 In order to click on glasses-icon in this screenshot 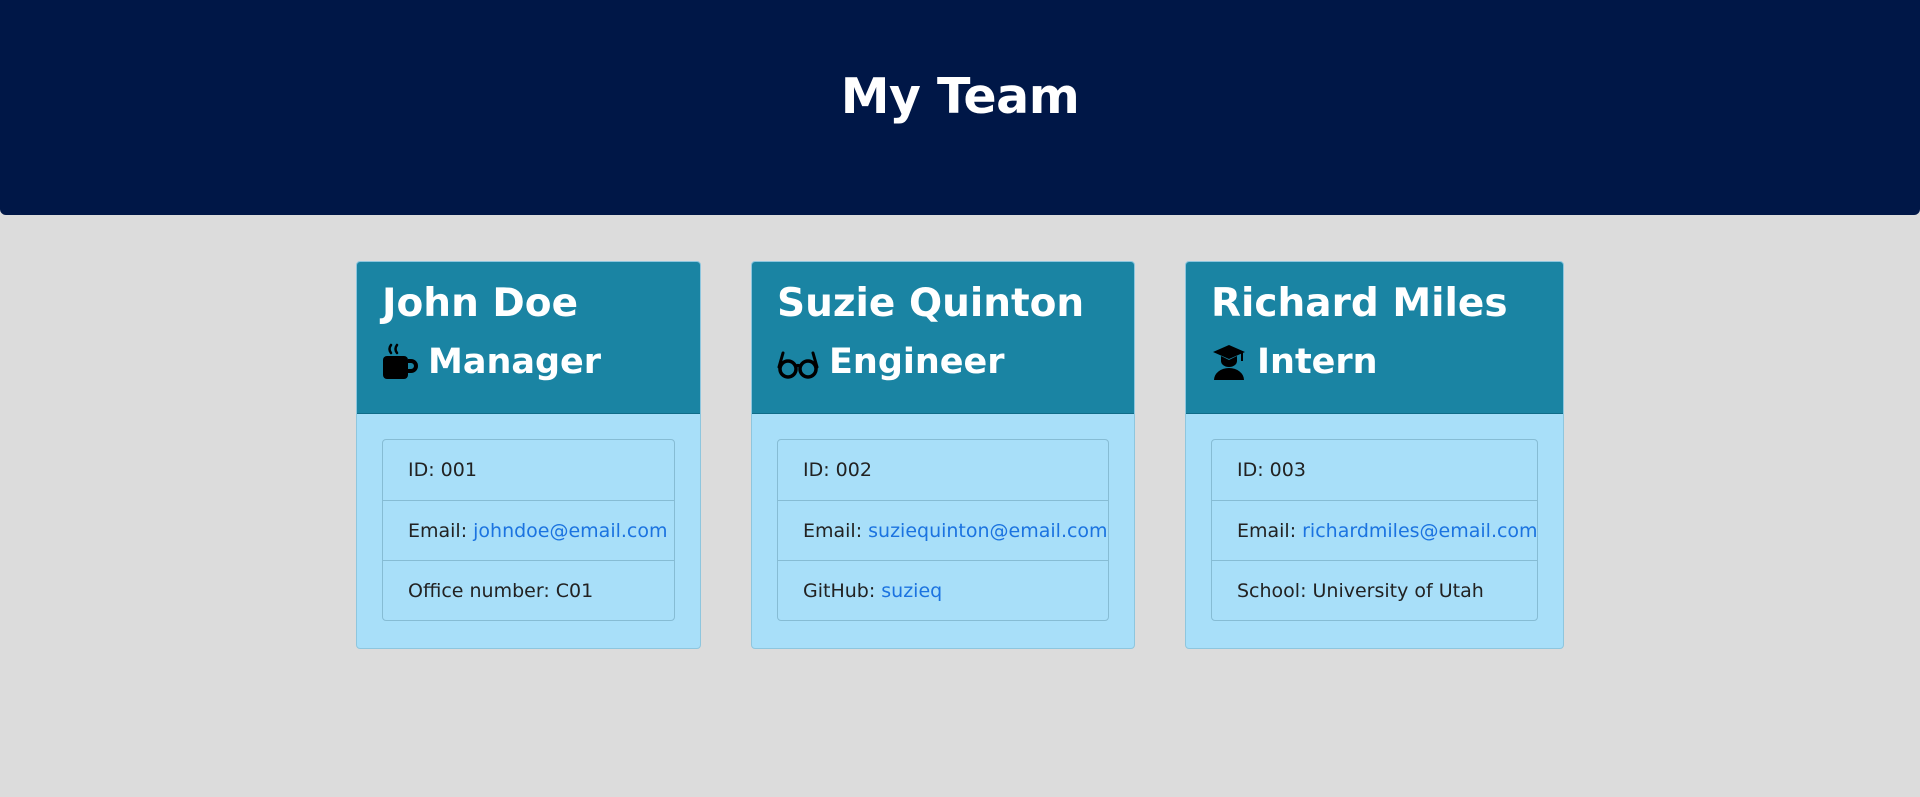, I will do `click(798, 362)`.